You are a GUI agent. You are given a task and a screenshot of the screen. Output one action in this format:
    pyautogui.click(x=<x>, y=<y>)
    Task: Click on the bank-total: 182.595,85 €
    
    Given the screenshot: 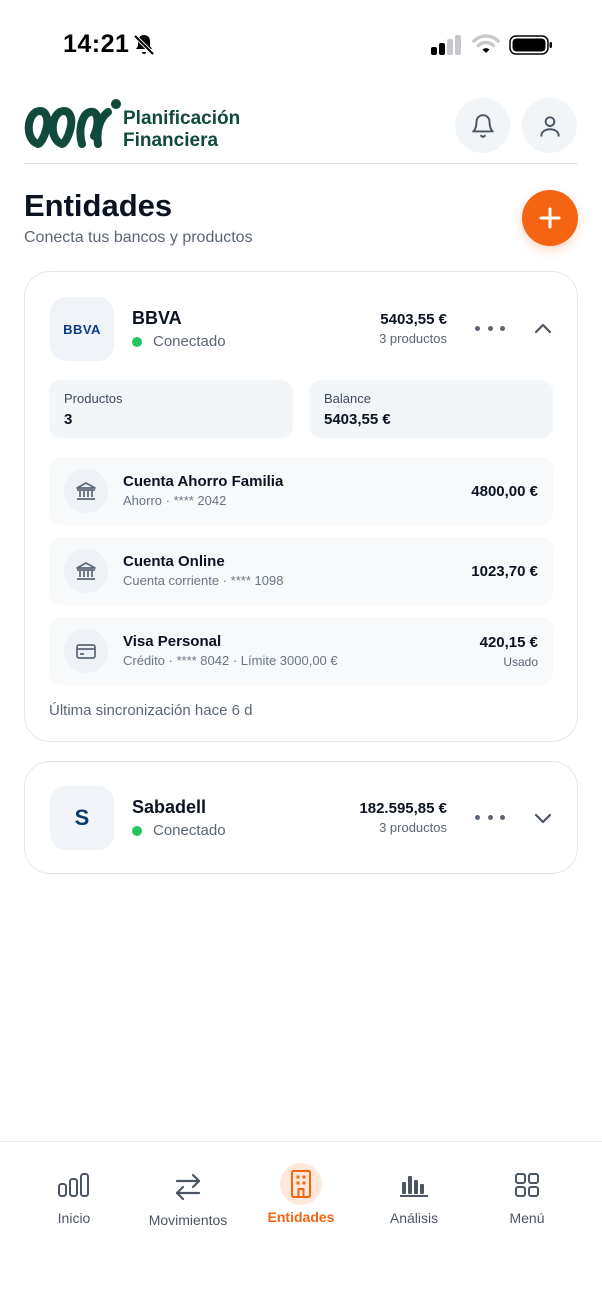 What is the action you would take?
    pyautogui.click(x=403, y=808)
    